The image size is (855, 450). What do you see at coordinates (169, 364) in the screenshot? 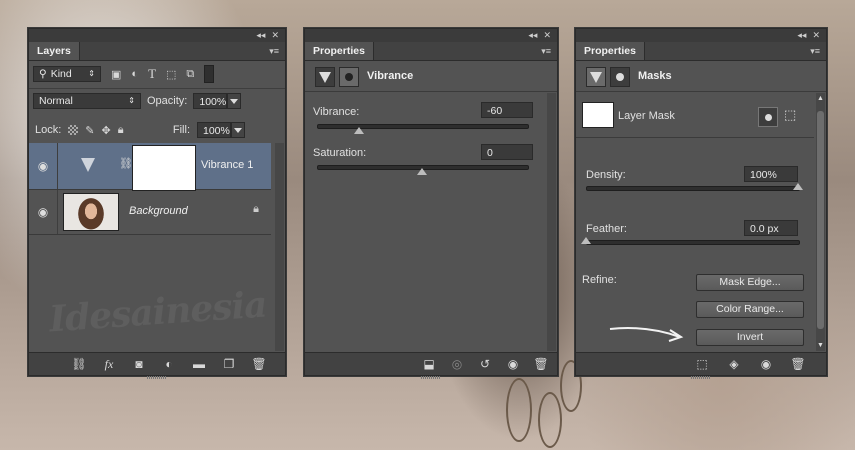
I see `new-adjustment-icon: ◐` at bounding box center [169, 364].